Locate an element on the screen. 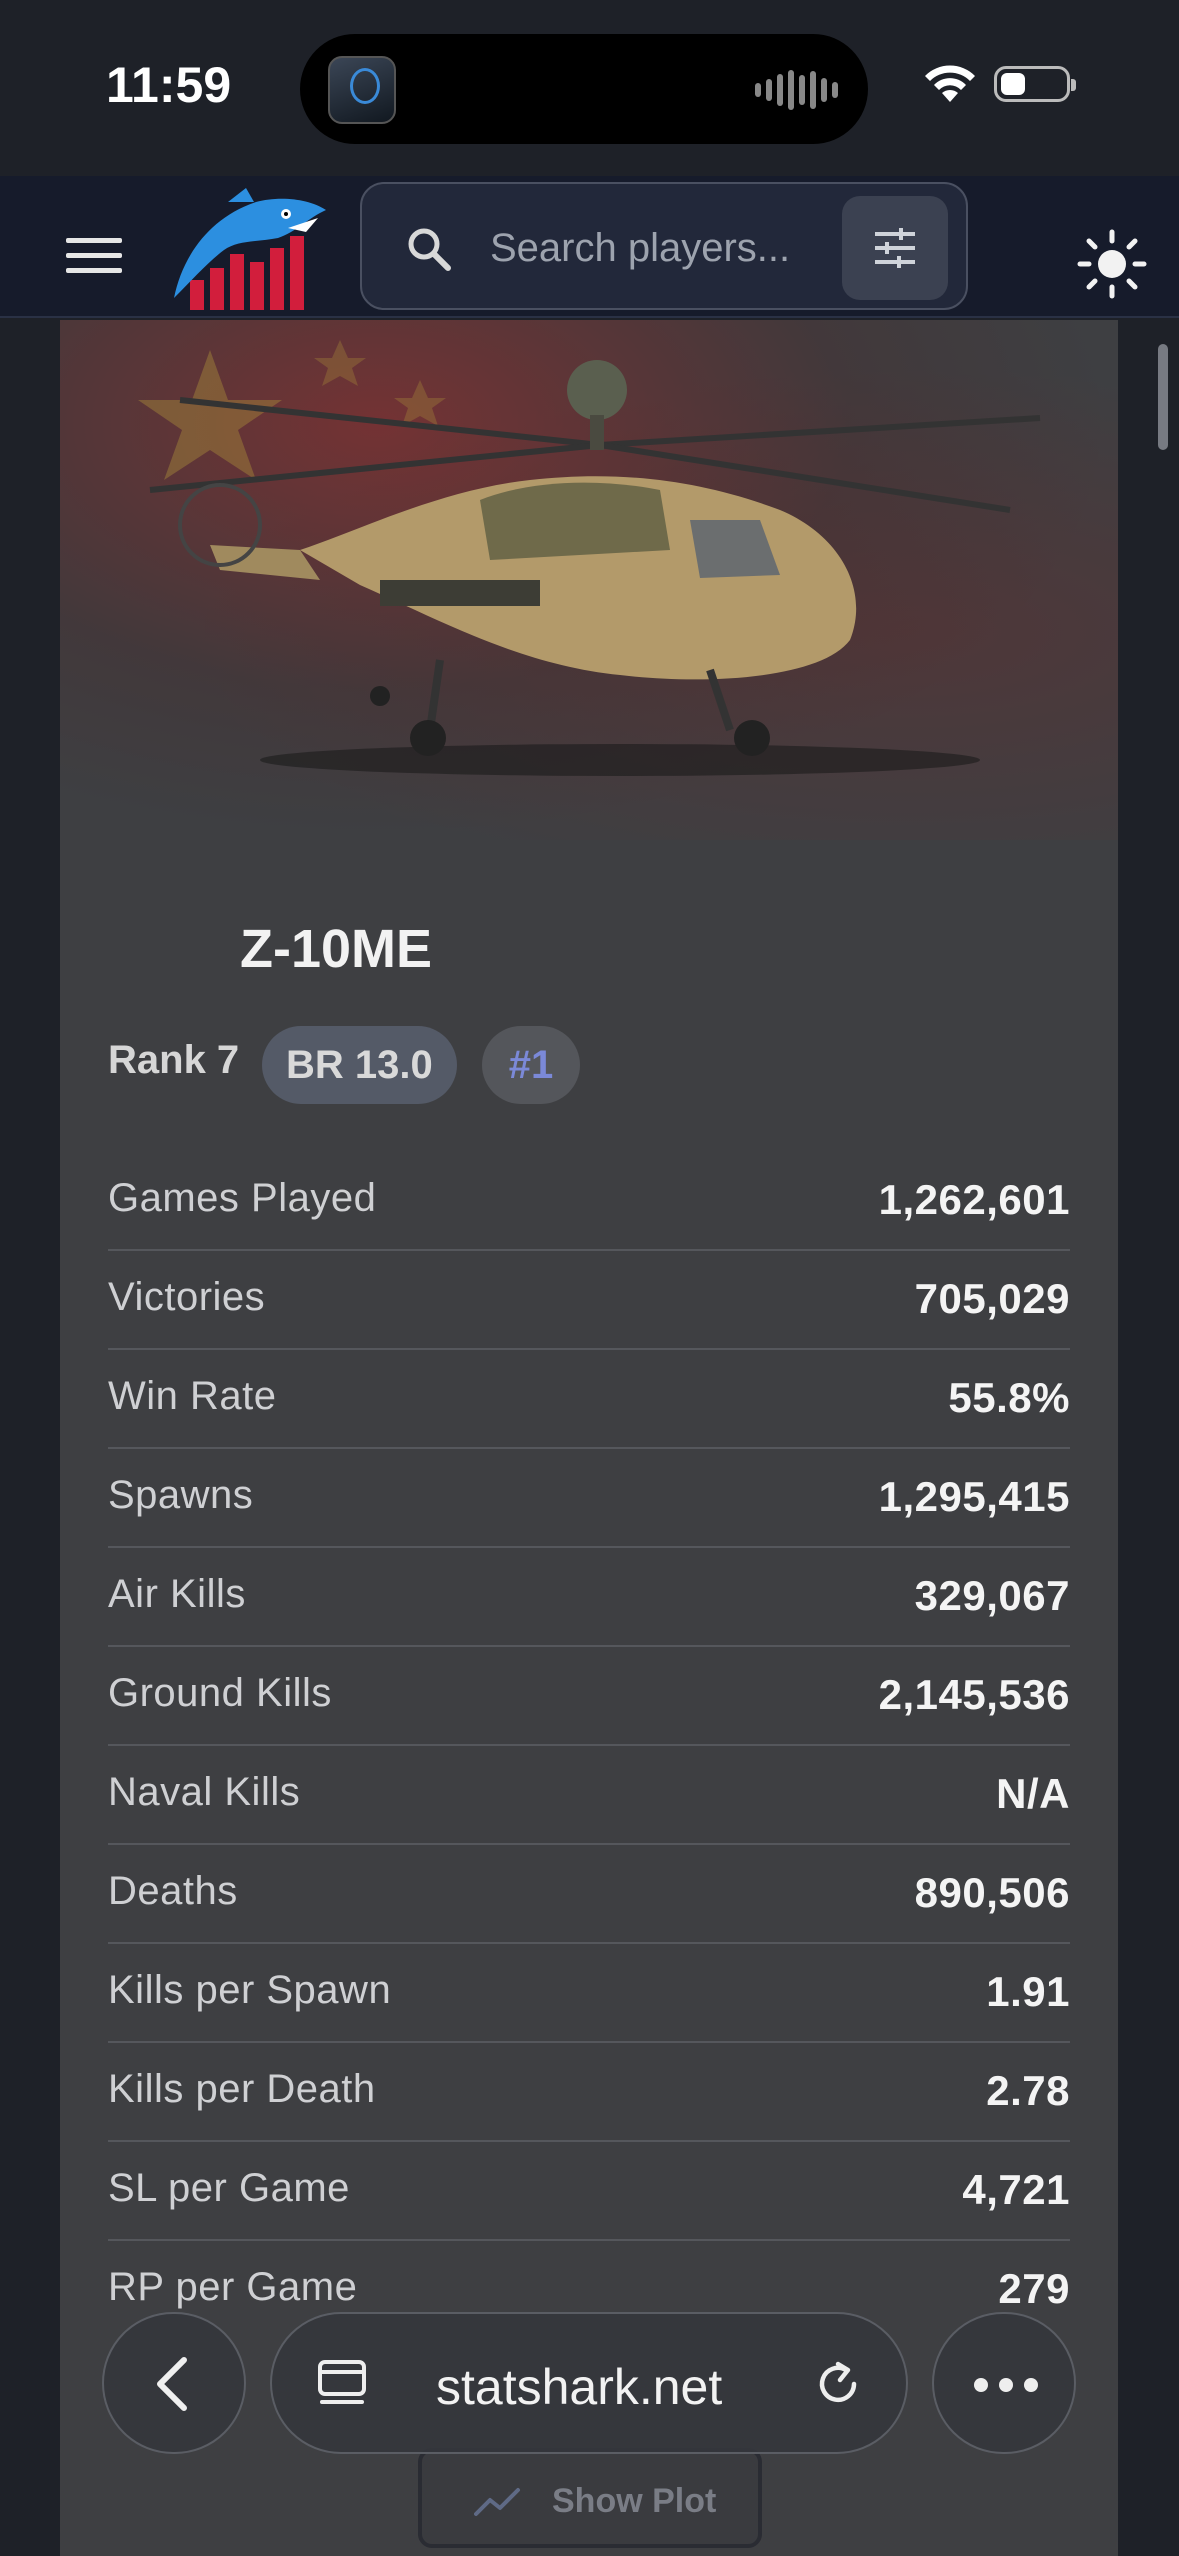 This screenshot has width=1179, height=2556. stat-row-games-played: Games Played 1,262,601 is located at coordinates (589, 1201).